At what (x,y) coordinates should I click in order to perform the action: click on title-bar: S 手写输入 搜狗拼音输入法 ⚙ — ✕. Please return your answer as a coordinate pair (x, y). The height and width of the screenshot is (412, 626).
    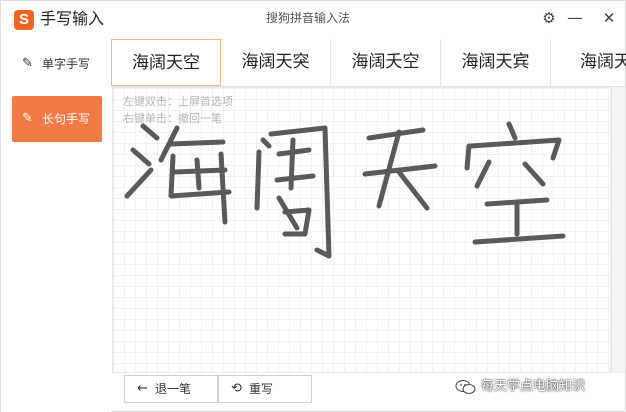
    Looking at the image, I should click on (313, 19).